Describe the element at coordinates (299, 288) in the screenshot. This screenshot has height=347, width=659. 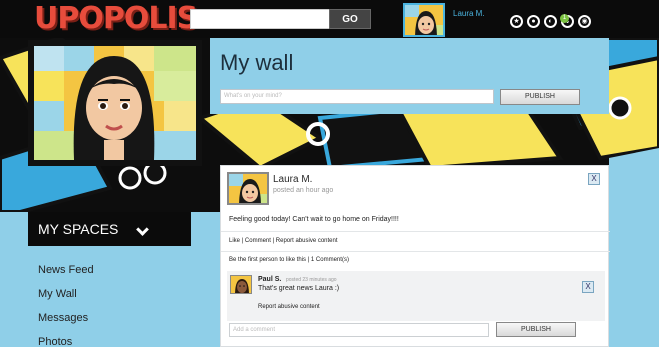
I see `comment-text: That's great news Laura :)` at that location.